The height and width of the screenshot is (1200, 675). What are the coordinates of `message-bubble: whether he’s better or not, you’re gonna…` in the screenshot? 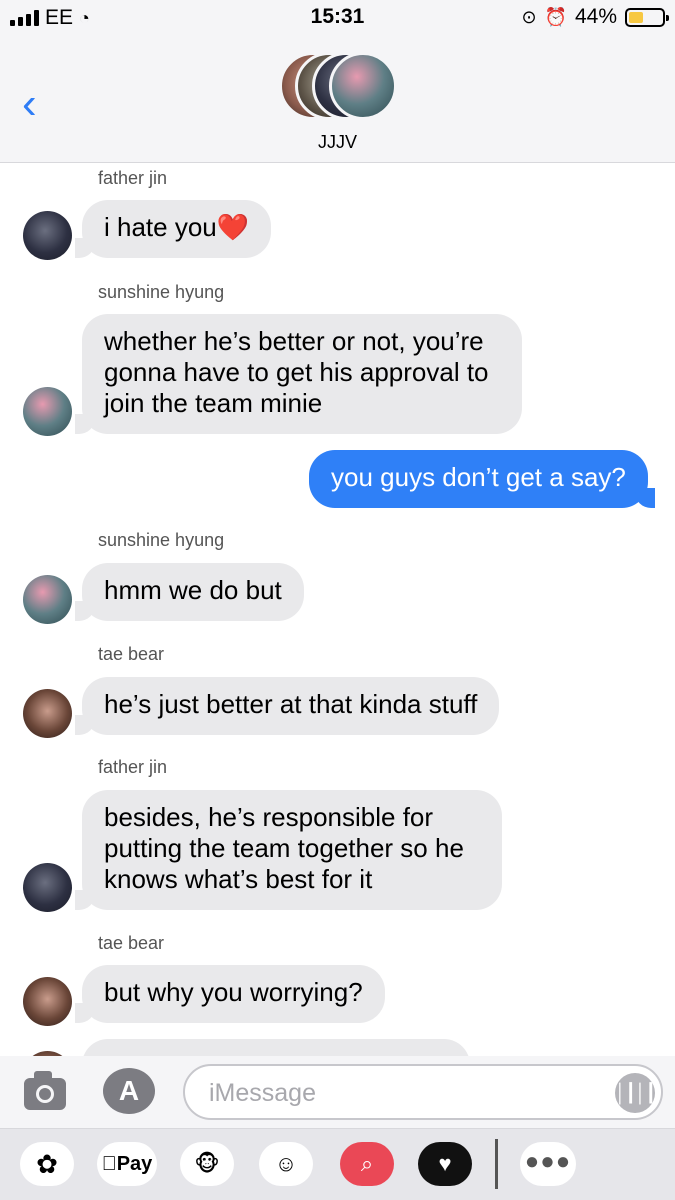 It's located at (298, 374).